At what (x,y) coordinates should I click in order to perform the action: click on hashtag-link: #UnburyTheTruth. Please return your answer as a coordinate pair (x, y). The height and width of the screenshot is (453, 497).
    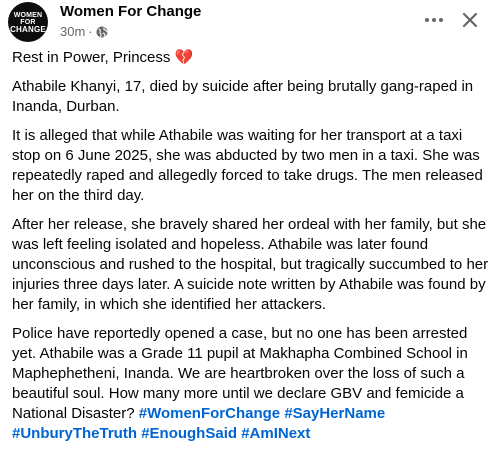
    Looking at the image, I should click on (74, 433).